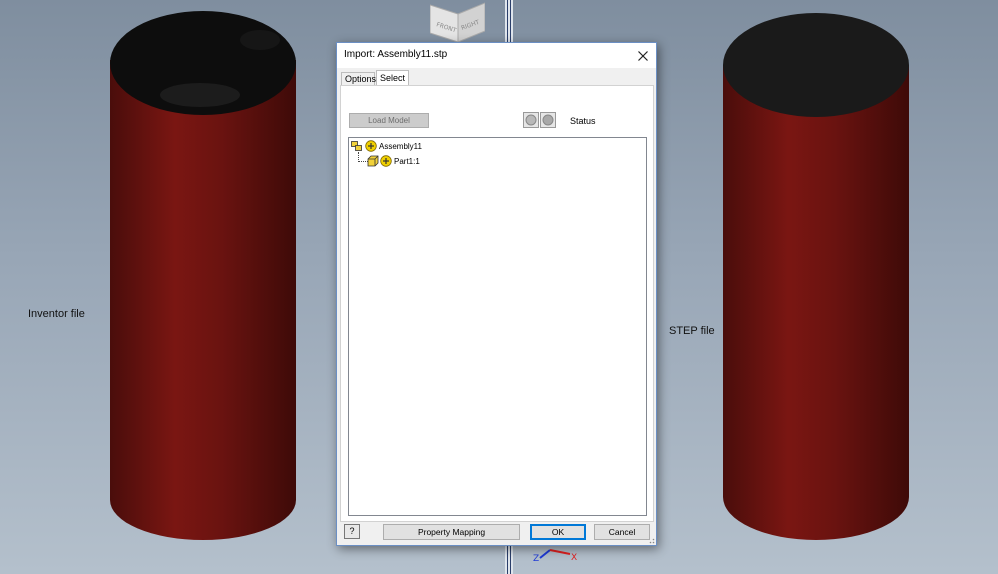  I want to click on triad-z-label: Z, so click(536, 559).